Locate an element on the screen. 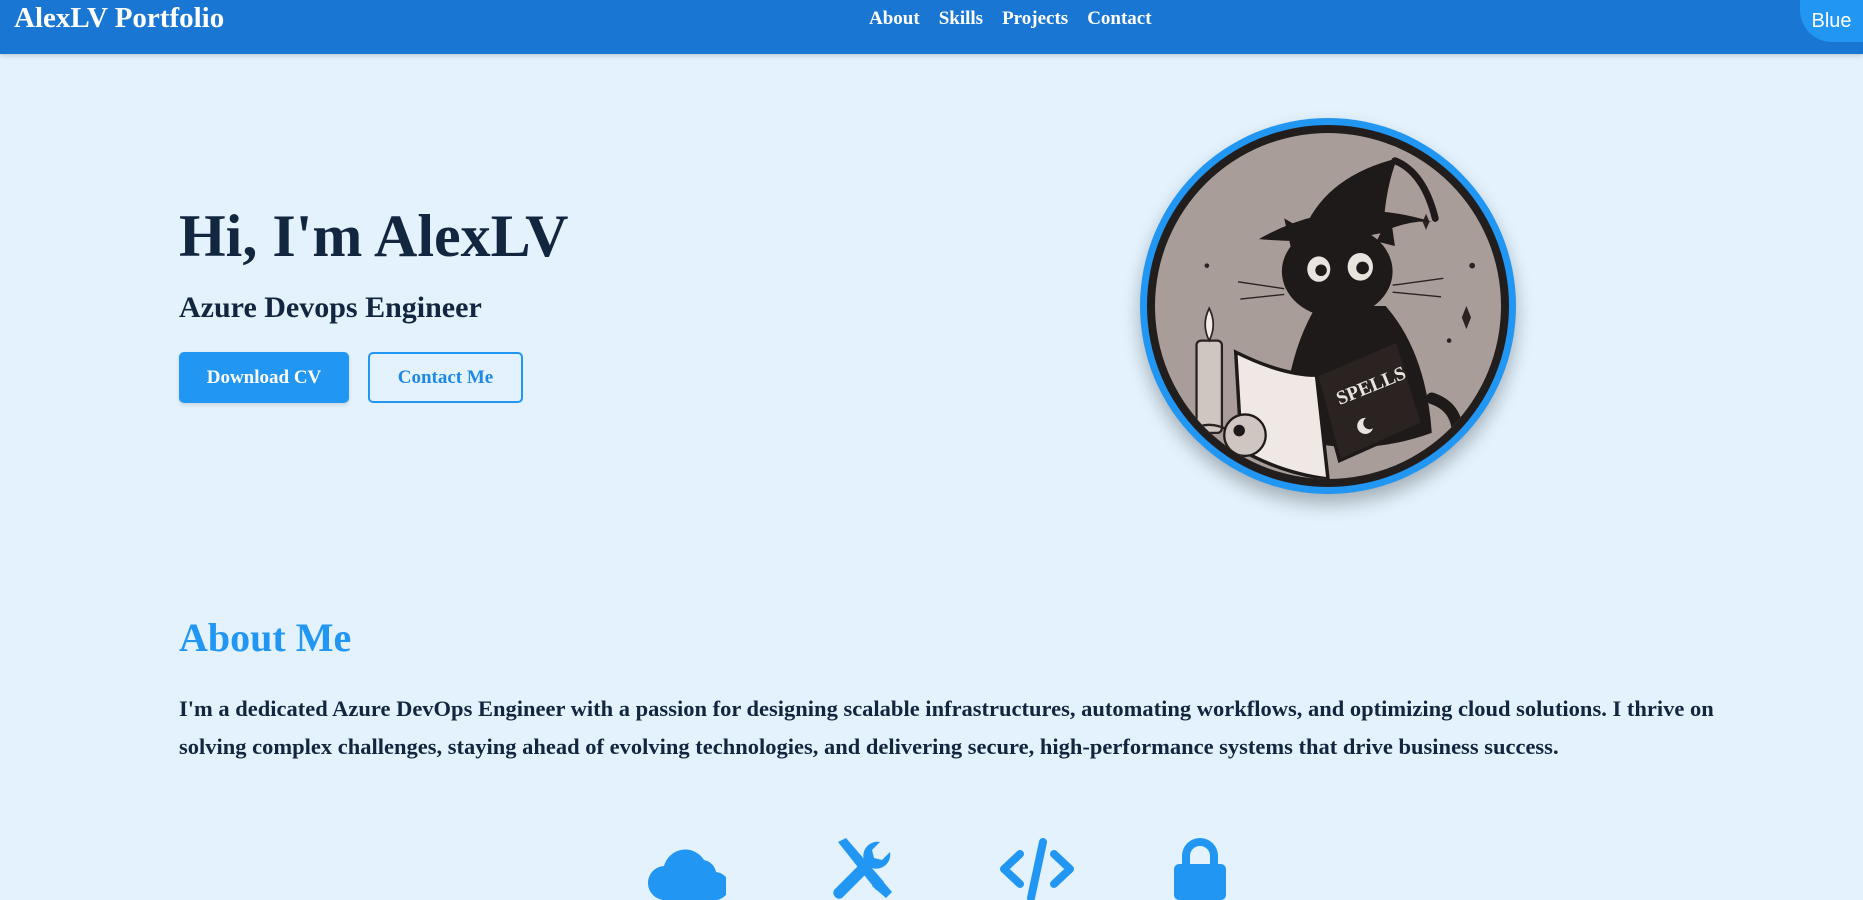 Image resolution: width=1863 pixels, height=900 pixels. nav-links: About Skills Projects Contact is located at coordinates (1010, 19).